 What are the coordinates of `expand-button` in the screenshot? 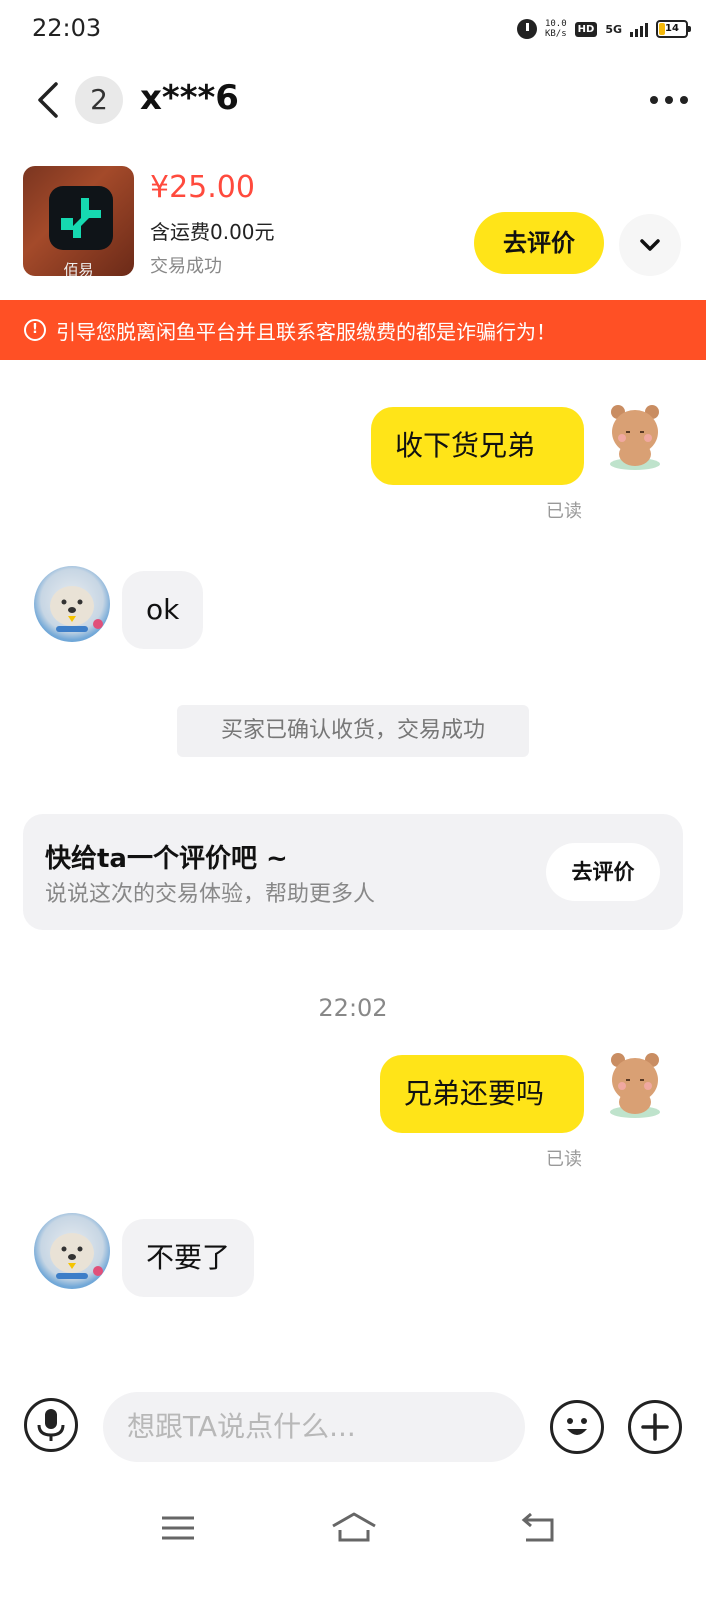 It's located at (650, 245).